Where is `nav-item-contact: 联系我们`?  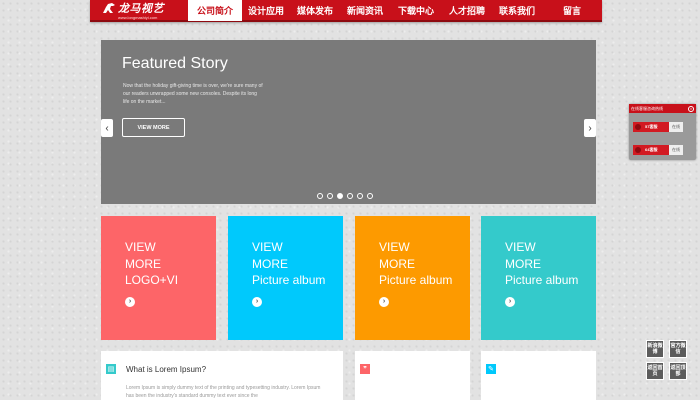 nav-item-contact: 联系我们 is located at coordinates (517, 10).